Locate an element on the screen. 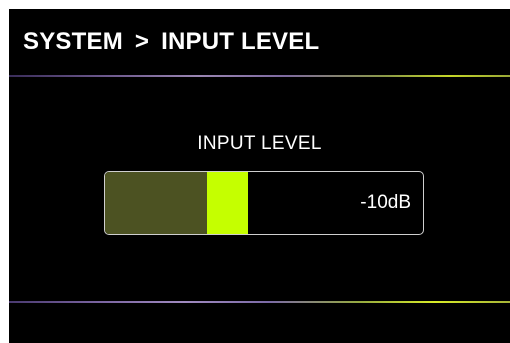 The width and height of the screenshot is (510, 343). input-level-title: INPUT LEVEL is located at coordinates (259, 143).